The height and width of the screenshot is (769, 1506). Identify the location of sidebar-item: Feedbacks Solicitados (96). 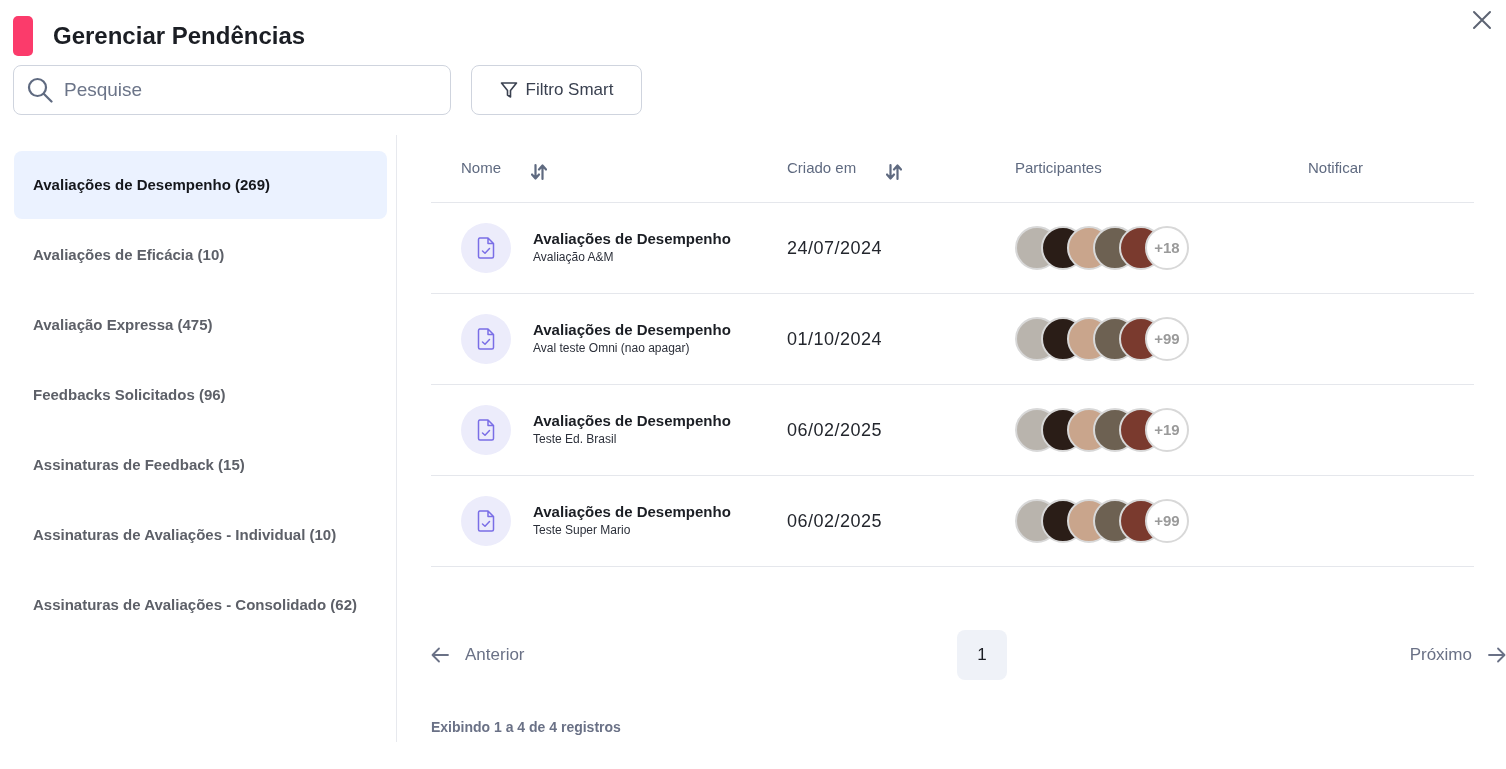
(200, 395).